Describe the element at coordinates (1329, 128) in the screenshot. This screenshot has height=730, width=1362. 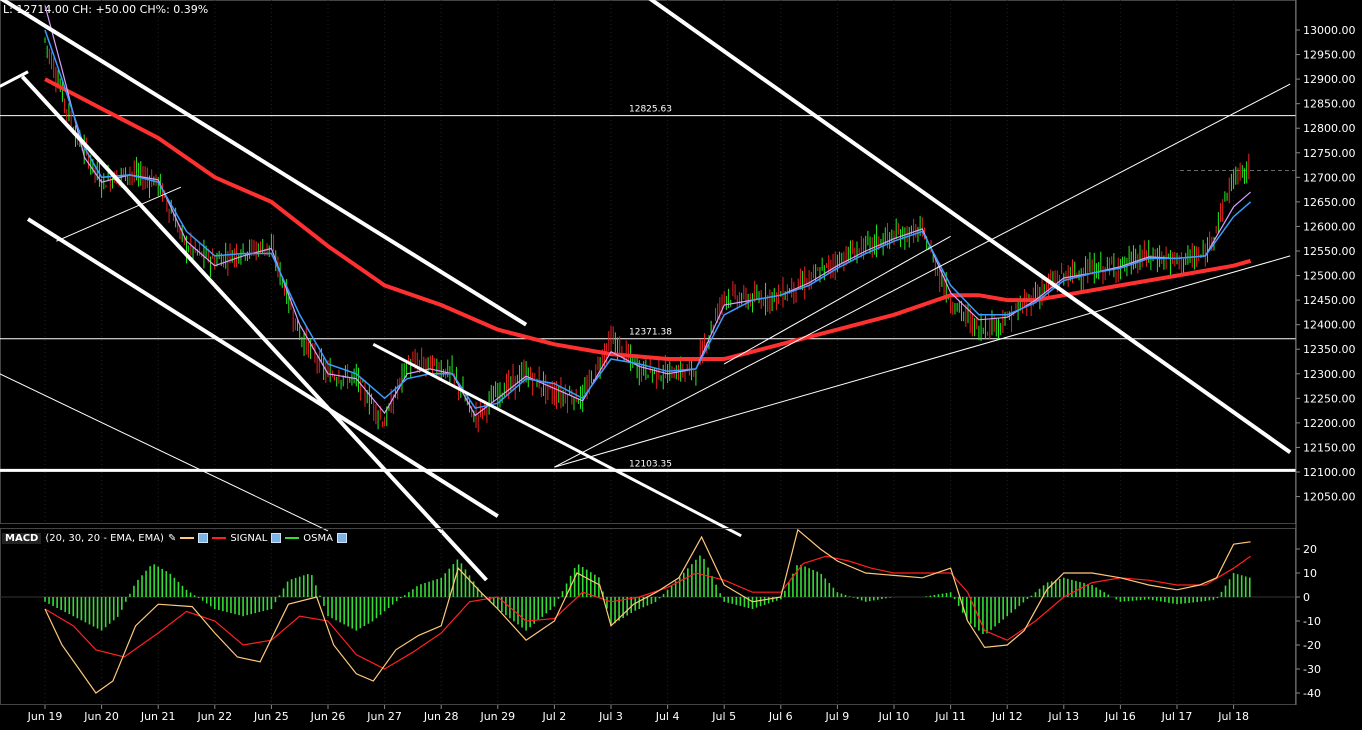
I see `y-tick-label: 12800.00` at that location.